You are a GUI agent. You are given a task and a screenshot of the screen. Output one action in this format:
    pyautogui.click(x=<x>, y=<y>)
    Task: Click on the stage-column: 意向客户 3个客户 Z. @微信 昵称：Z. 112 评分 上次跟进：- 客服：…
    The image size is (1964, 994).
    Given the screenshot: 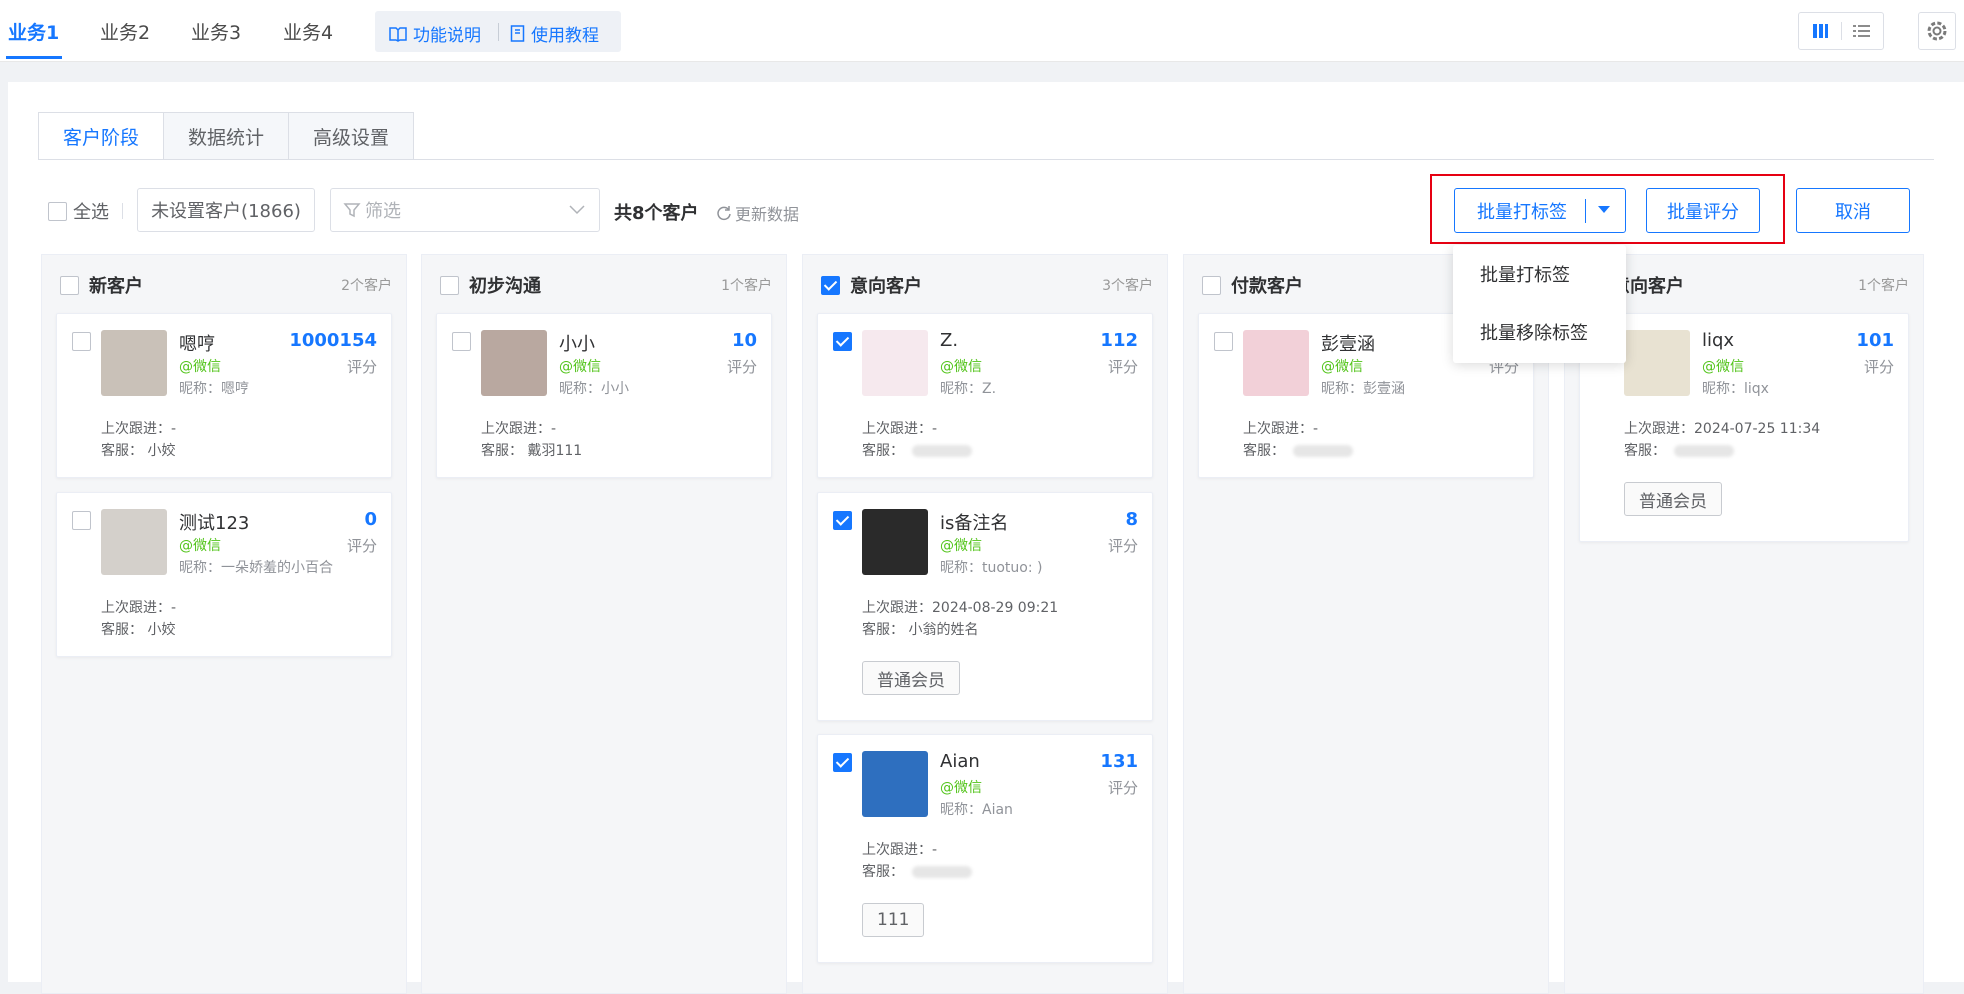 What is the action you would take?
    pyautogui.click(x=985, y=624)
    